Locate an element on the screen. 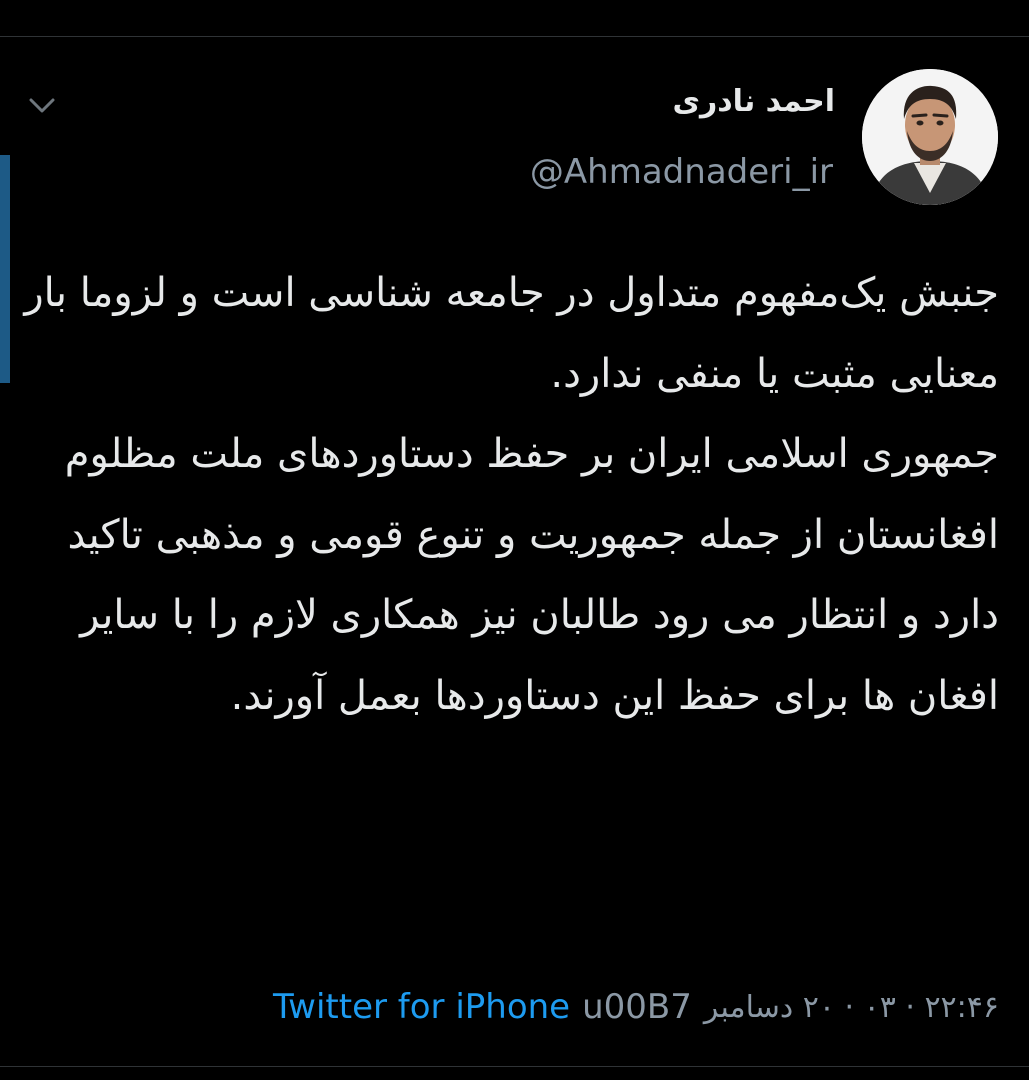  author-handle: @Ahmadnaderi_ir is located at coordinates (681, 172).